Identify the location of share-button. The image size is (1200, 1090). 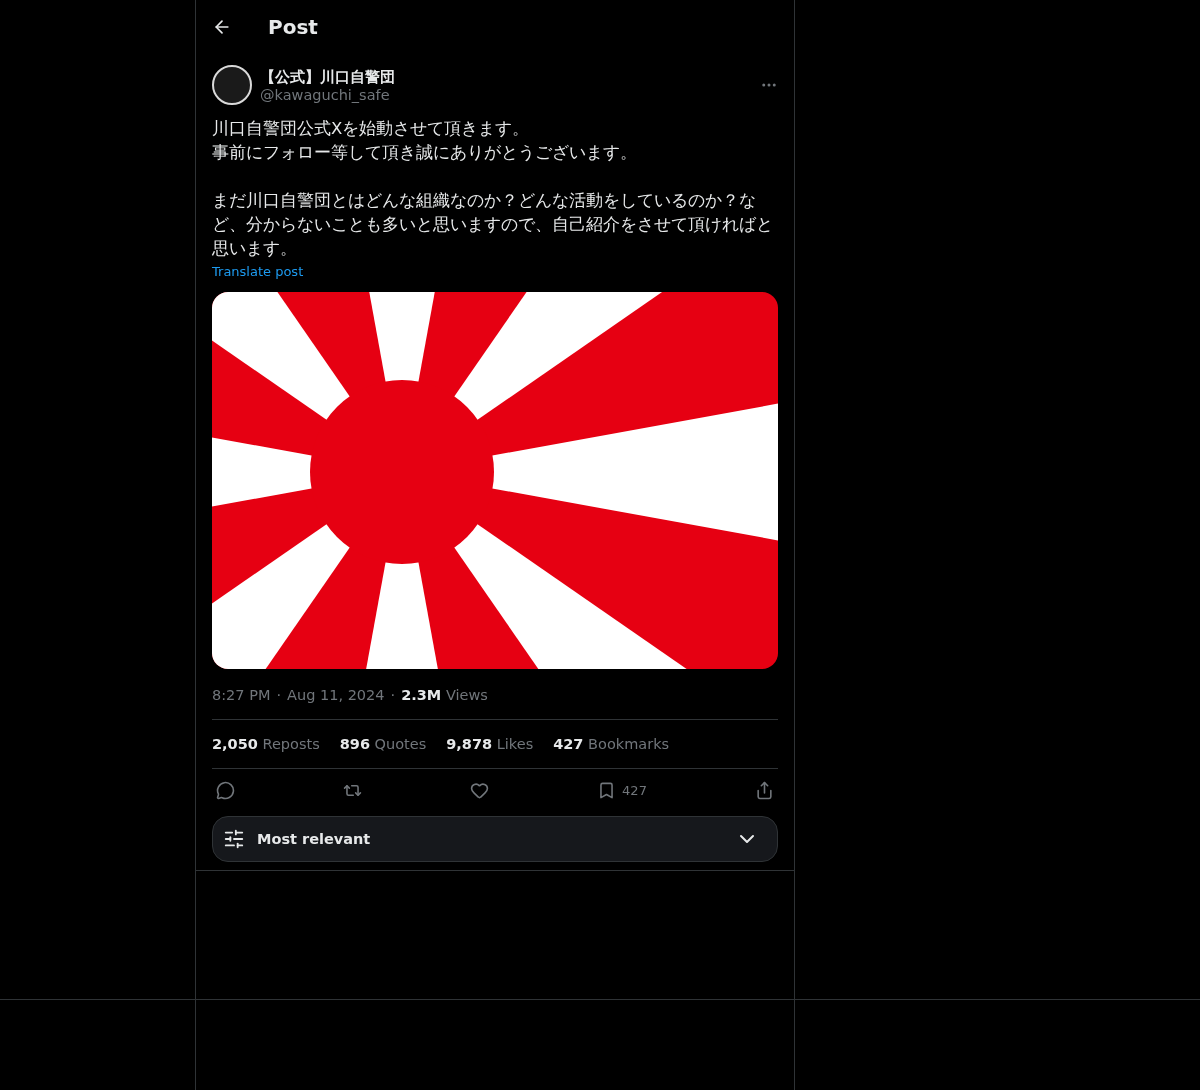
(764, 790).